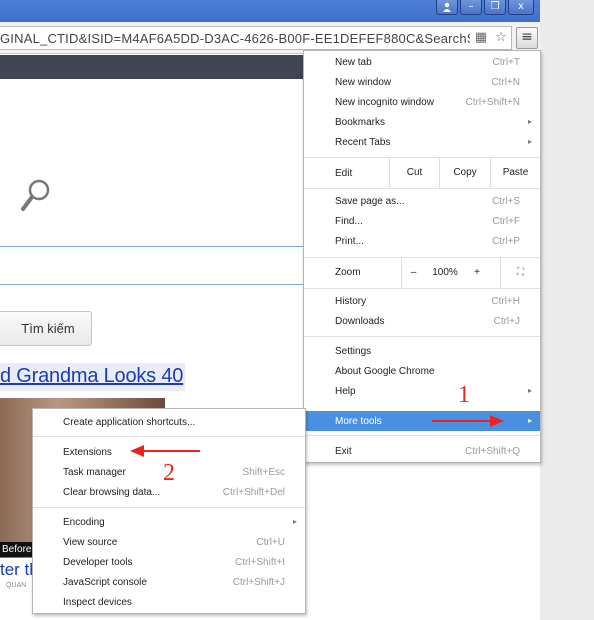 This screenshot has width=594, height=620. Describe the element at coordinates (169, 542) in the screenshot. I see `submenu-item-view-source: View source Ctrl+U` at that location.